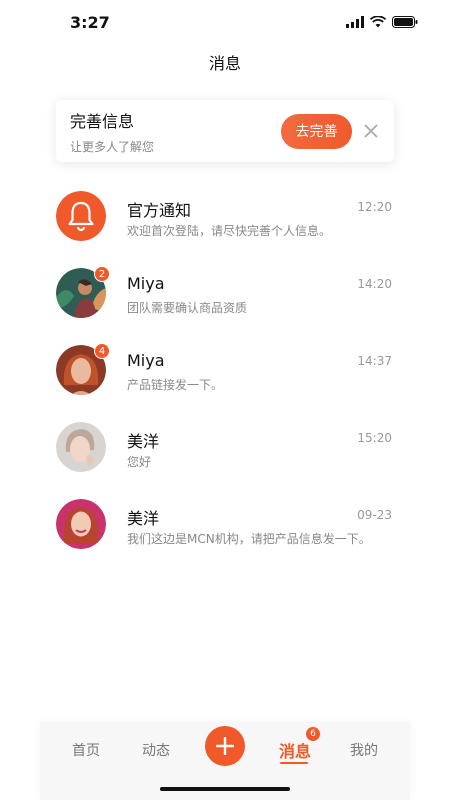 The height and width of the screenshot is (800, 450). What do you see at coordinates (405, 22) in the screenshot?
I see `battery-icon` at bounding box center [405, 22].